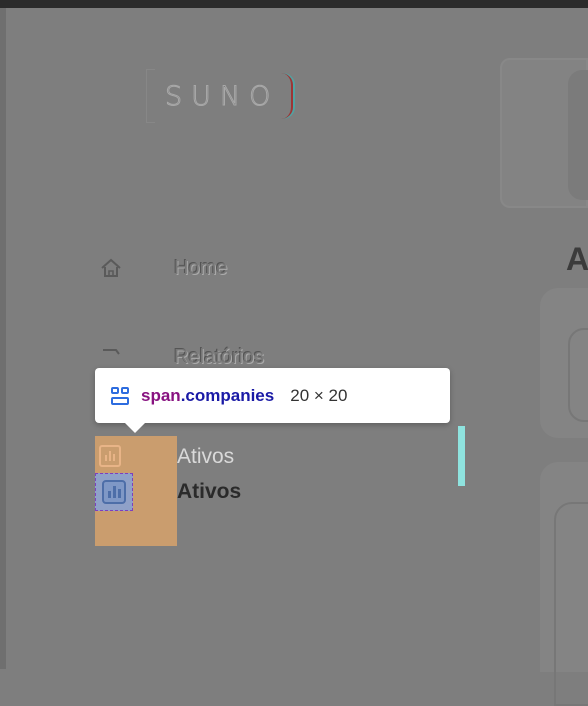 This screenshot has height=706, width=588. I want to click on suno-logo: SUNO, so click(220, 96).